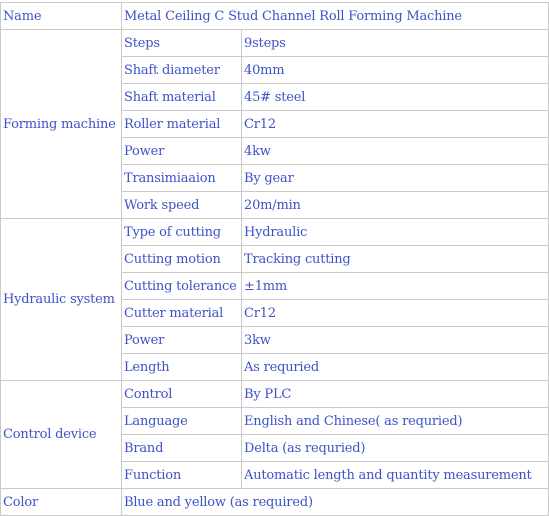  I want to click on spec-value: Tracking cutting, so click(395, 259).